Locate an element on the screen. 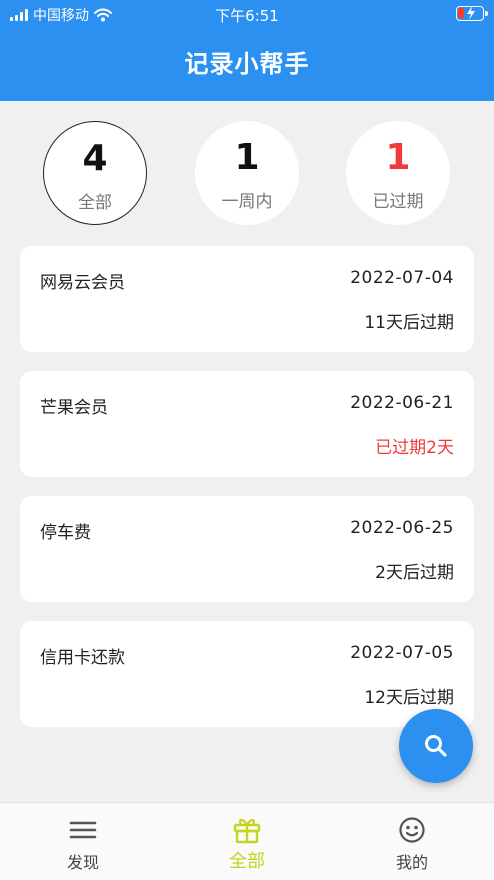  record-status: 12天后过期 is located at coordinates (409, 698).